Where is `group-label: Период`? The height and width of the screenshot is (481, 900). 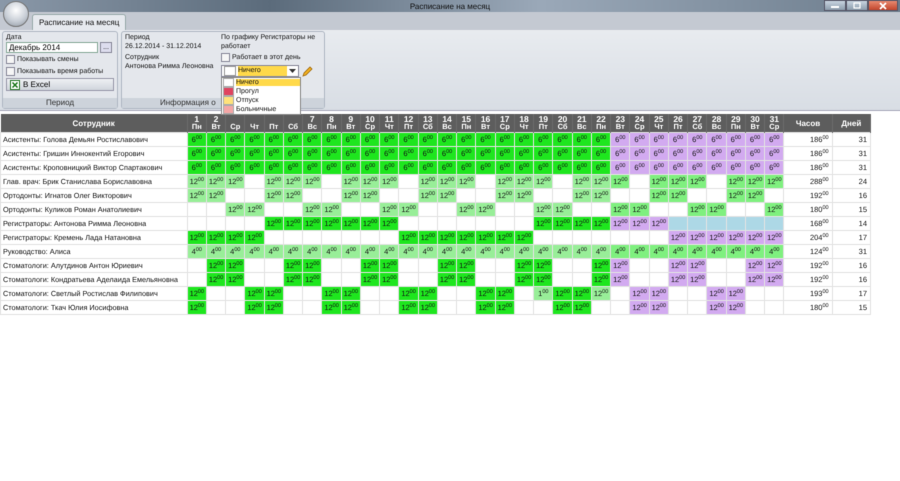 group-label: Период is located at coordinates (60, 103).